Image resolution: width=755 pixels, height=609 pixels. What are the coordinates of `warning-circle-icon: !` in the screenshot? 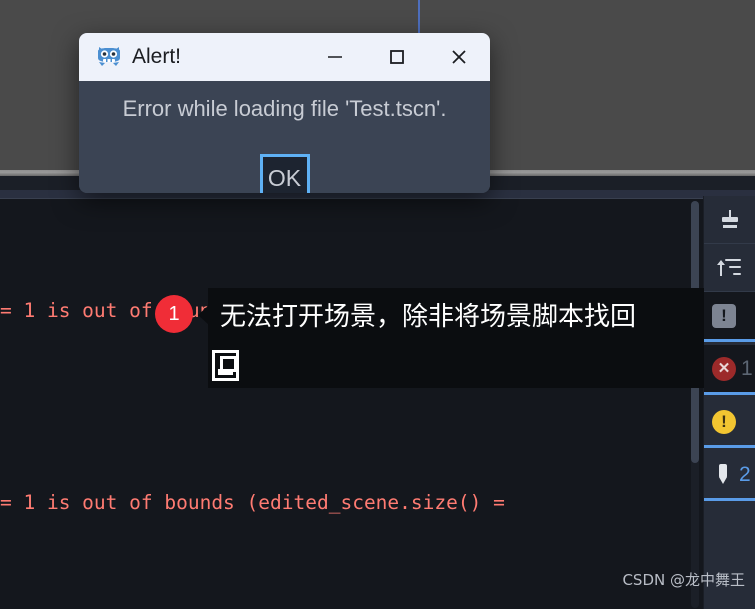 It's located at (724, 421).